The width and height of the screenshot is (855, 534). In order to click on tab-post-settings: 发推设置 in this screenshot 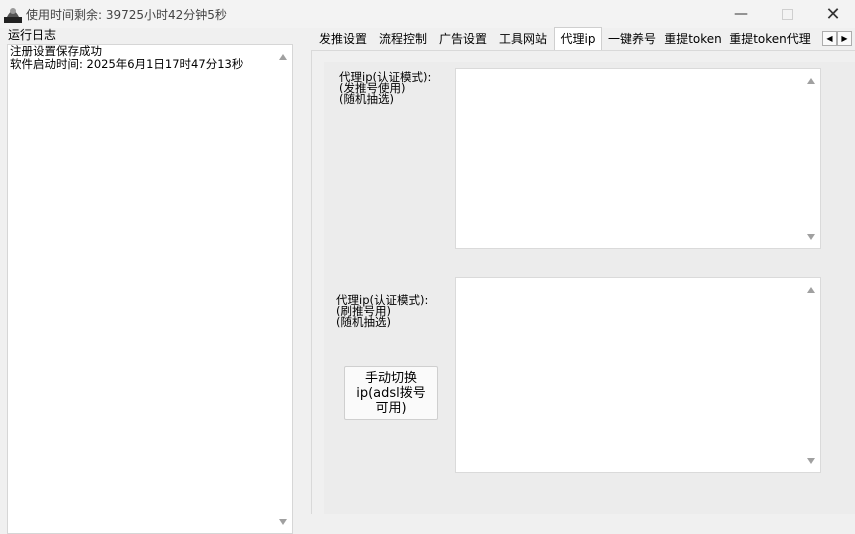, I will do `click(343, 39)`.